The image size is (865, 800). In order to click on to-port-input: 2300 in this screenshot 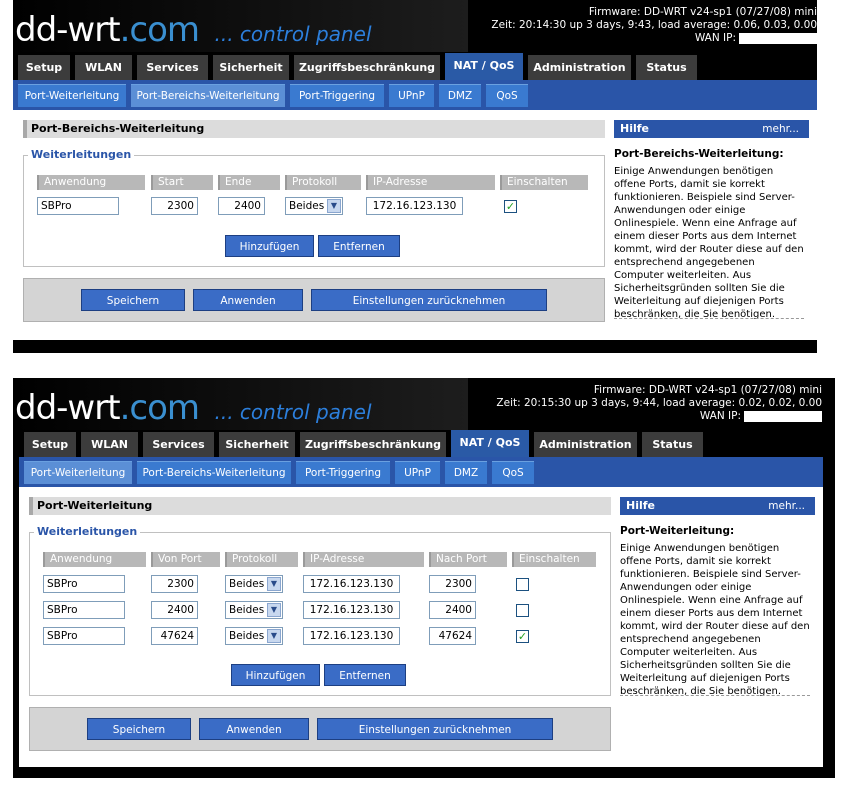, I will do `click(452, 584)`.